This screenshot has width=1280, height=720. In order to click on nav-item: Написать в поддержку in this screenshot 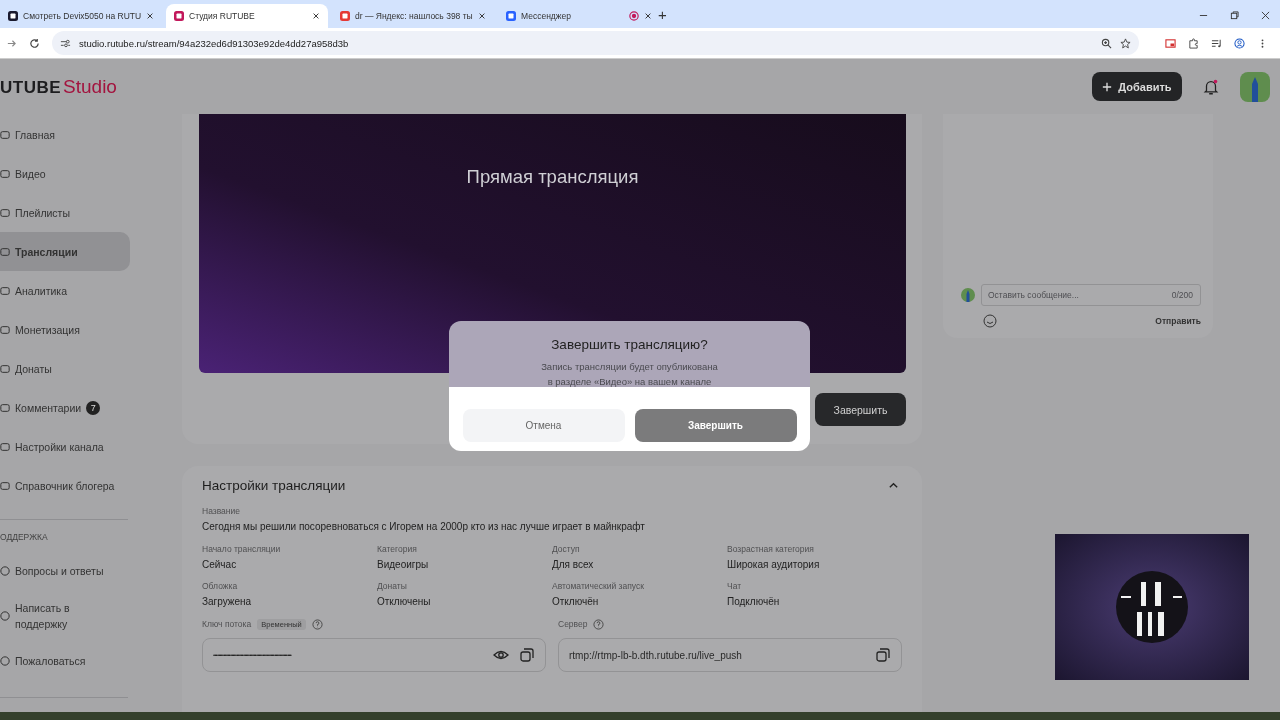, I will do `click(65, 615)`.